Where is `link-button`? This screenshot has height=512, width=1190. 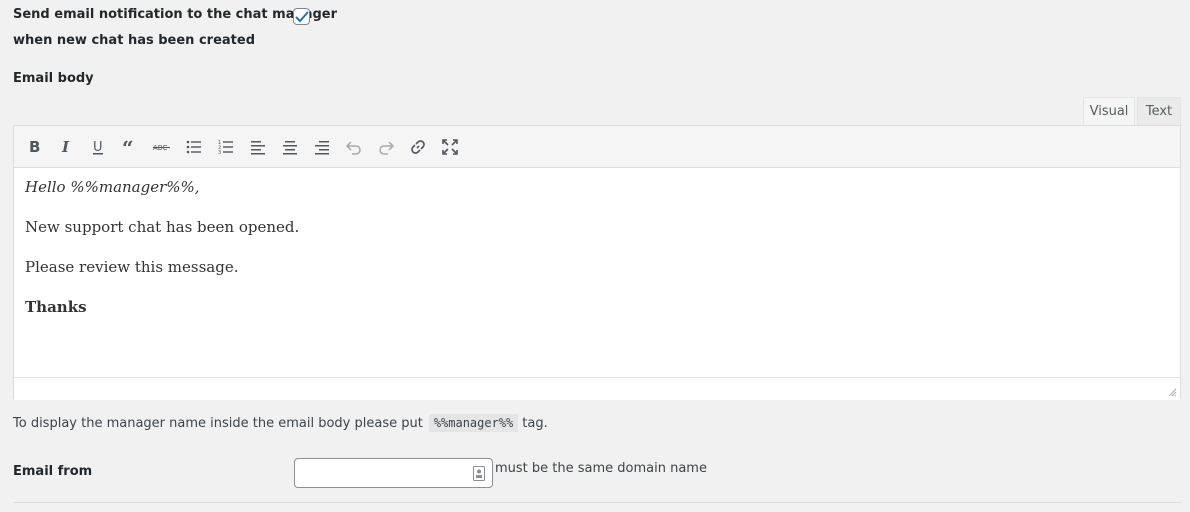 link-button is located at coordinates (418, 147).